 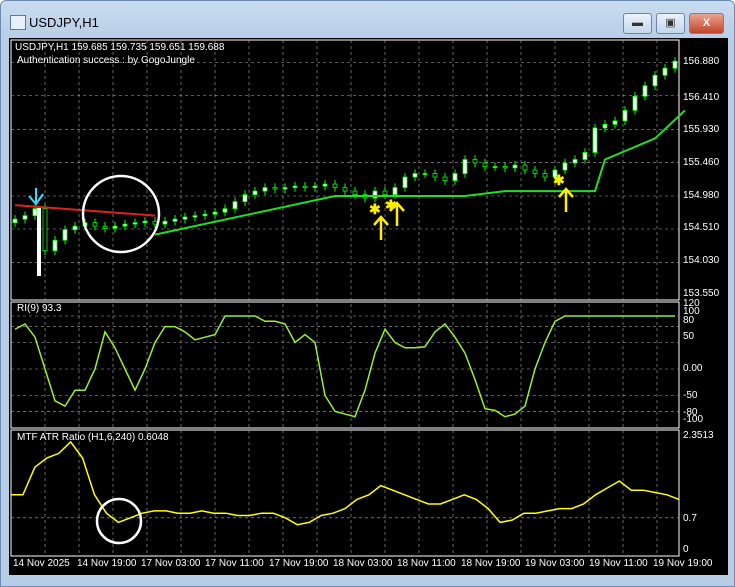 I want to click on highlight-circle, so click(x=119, y=521).